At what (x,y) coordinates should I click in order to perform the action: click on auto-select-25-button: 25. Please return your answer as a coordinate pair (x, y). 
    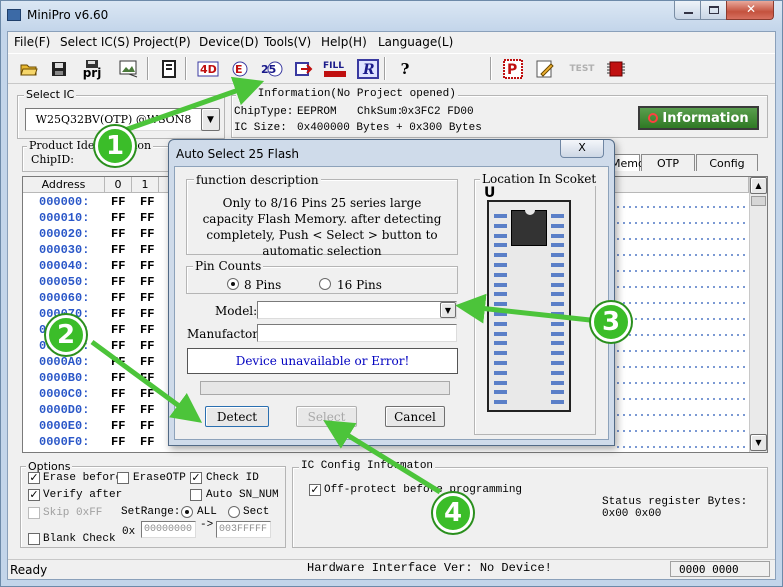
    Looking at the image, I should click on (272, 68).